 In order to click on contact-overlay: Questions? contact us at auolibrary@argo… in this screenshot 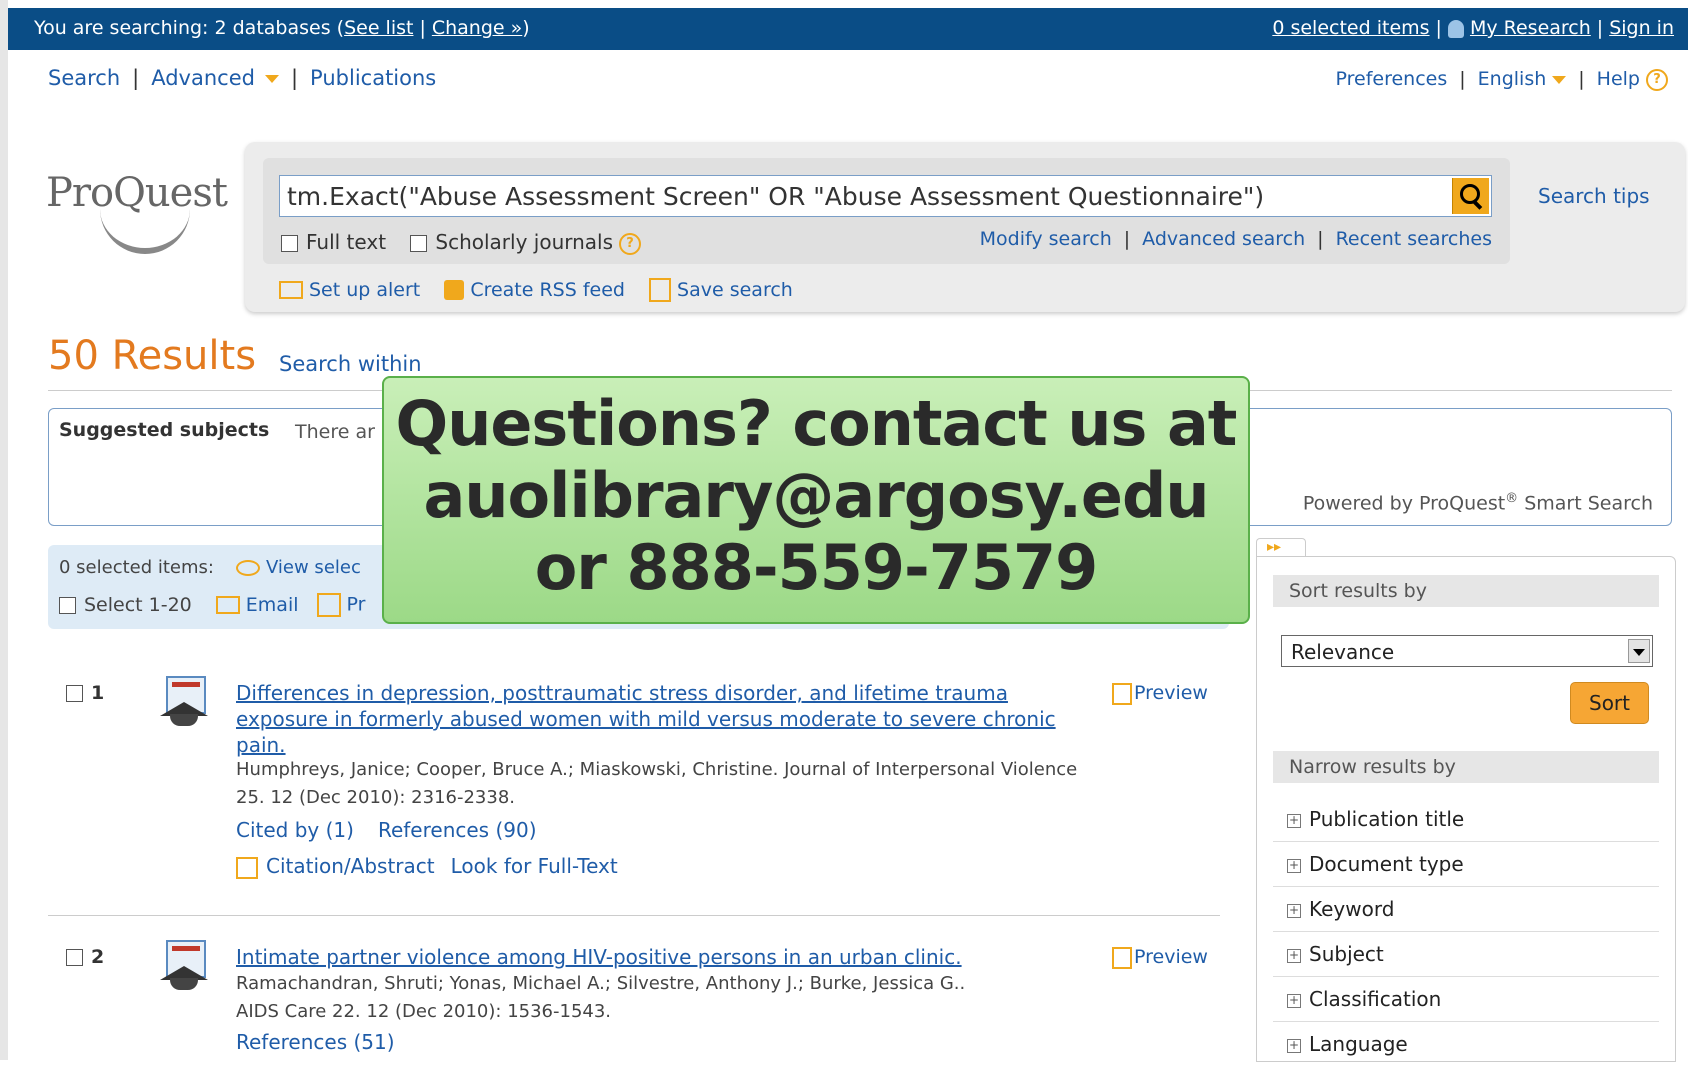, I will do `click(816, 500)`.